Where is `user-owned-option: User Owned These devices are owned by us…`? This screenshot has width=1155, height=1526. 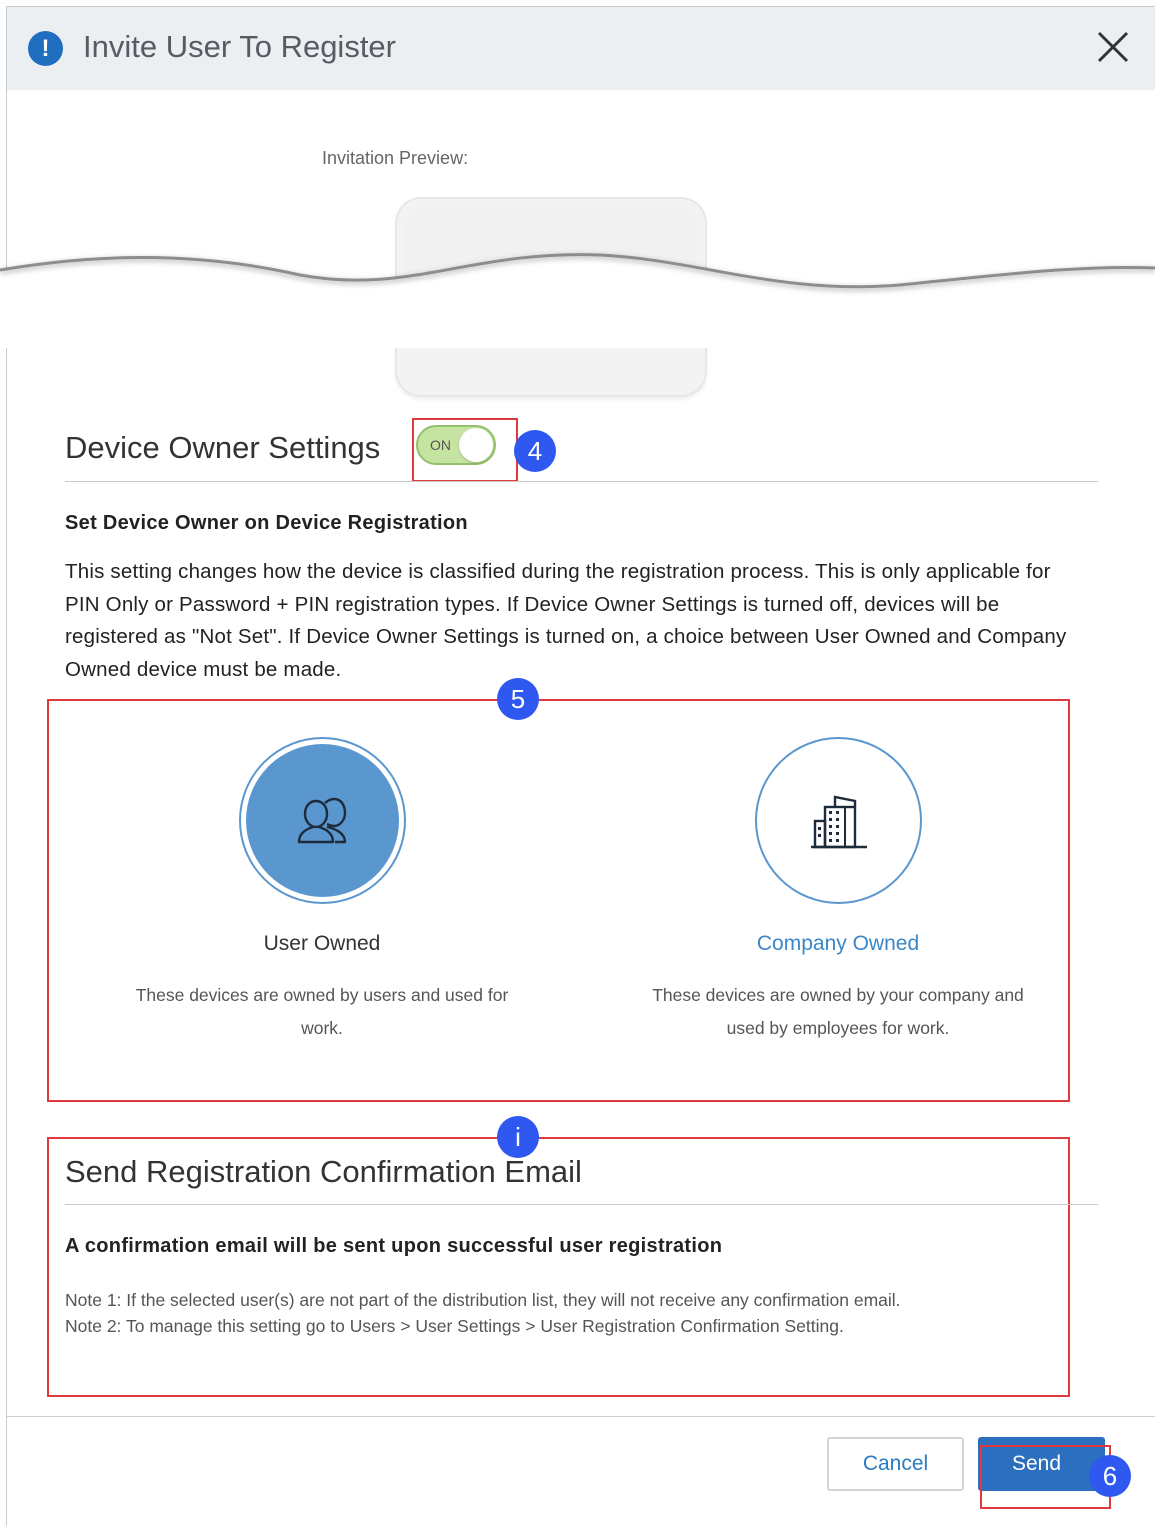 user-owned-option: User Owned These devices are owned by us… is located at coordinates (322, 897).